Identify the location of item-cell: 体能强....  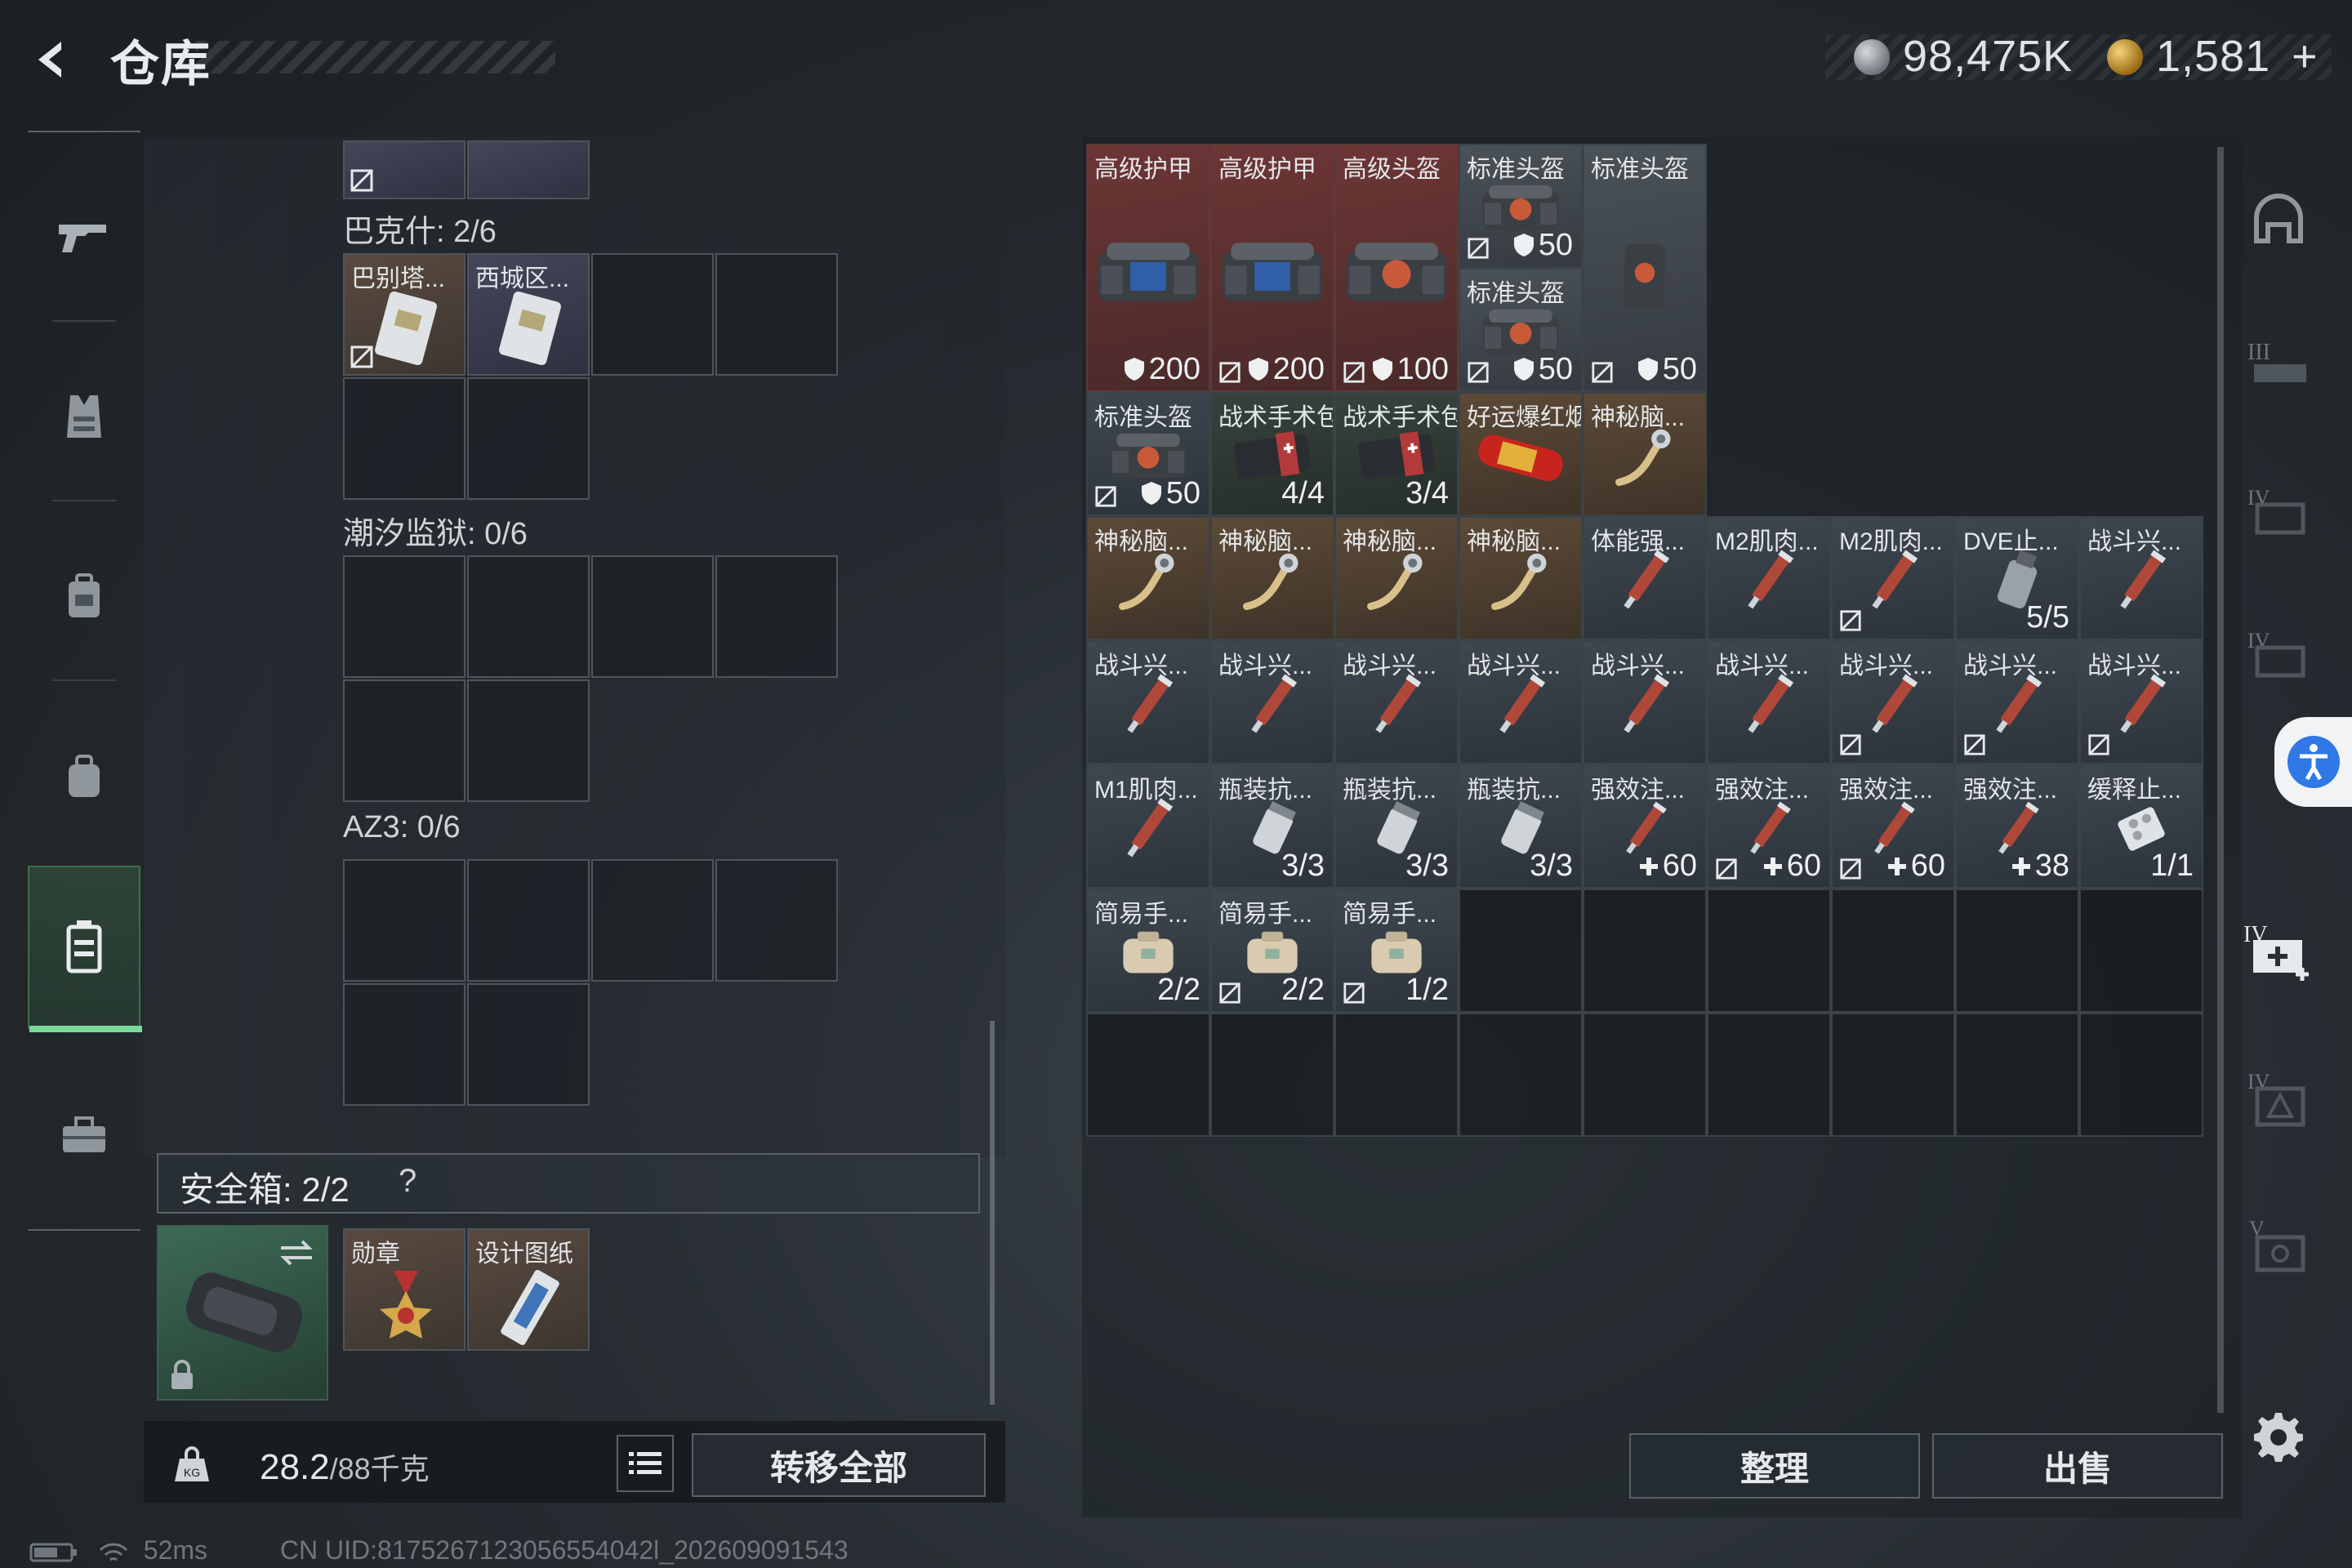
(1645, 578).